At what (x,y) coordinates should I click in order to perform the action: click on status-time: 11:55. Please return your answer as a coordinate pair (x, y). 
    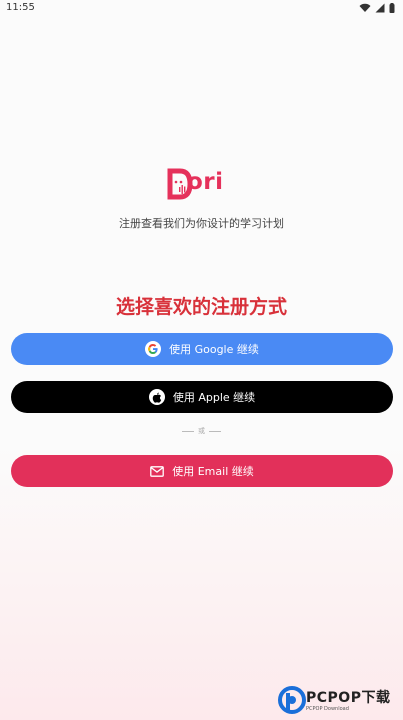
    Looking at the image, I should click on (20, 7).